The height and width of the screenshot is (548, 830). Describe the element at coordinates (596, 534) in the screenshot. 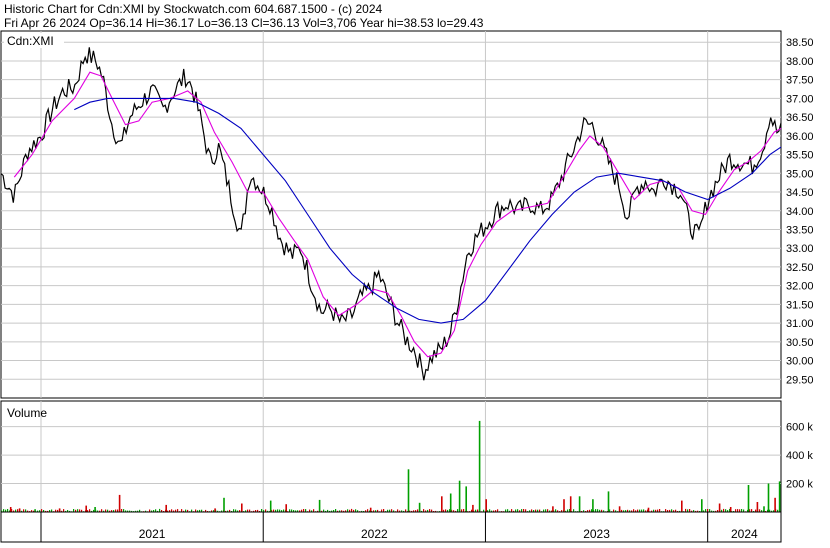

I see `x-tick-label: 2023` at that location.